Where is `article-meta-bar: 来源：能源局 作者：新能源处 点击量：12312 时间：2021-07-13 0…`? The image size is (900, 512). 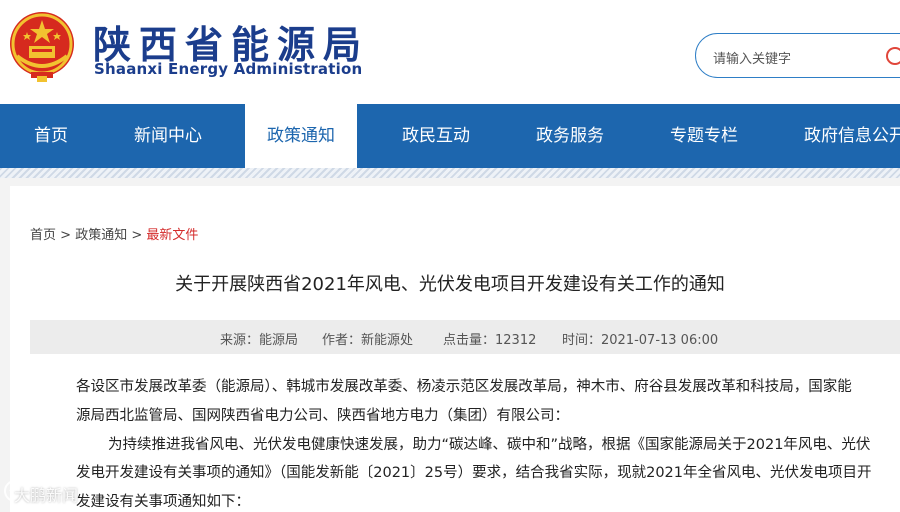
article-meta-bar: 来源：能源局 作者：新能源处 点击量：12312 时间：2021-07-13 0… is located at coordinates (465, 337).